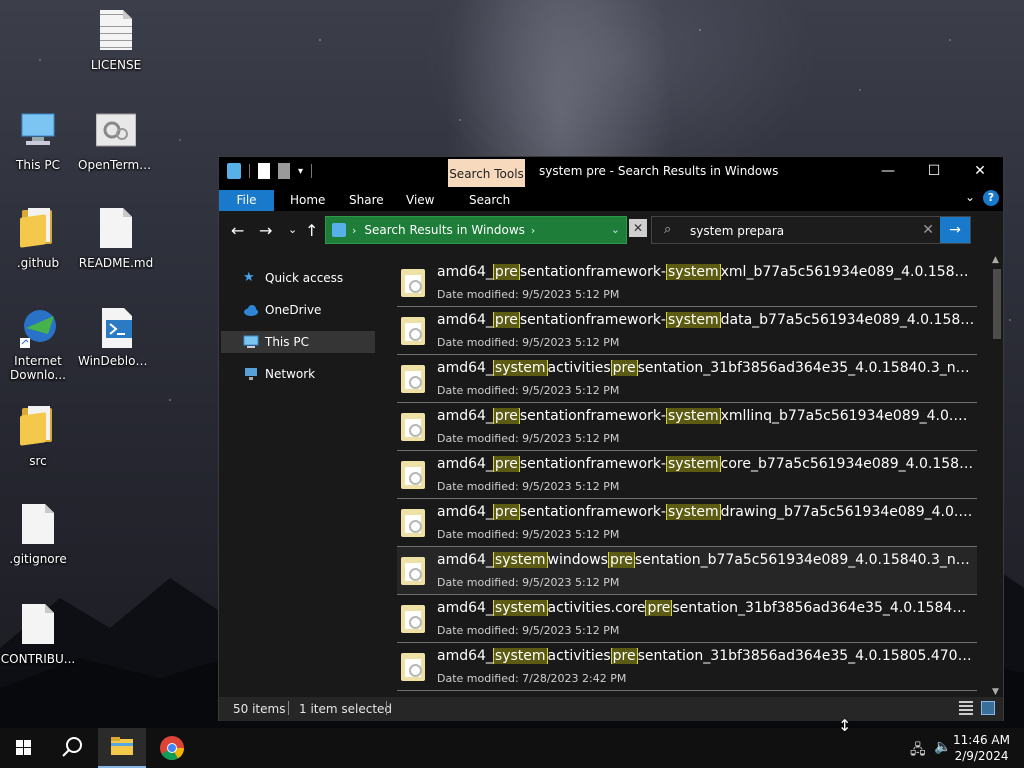  I want to click on volume-muted-icon: 🔈, so click(942, 747).